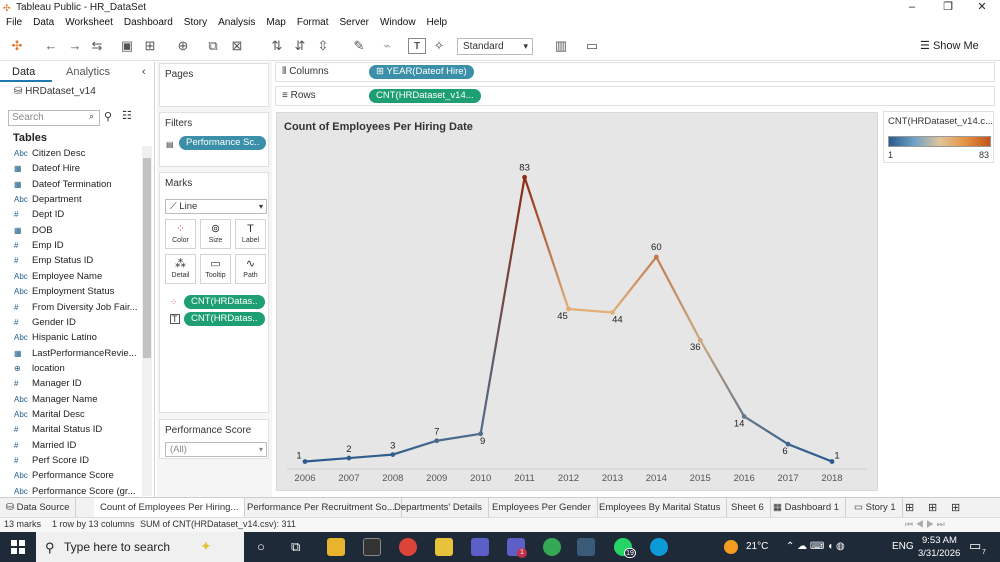 This screenshot has width=1000, height=562. Describe the element at coordinates (437, 22) in the screenshot. I see `menu-help: Help` at that location.